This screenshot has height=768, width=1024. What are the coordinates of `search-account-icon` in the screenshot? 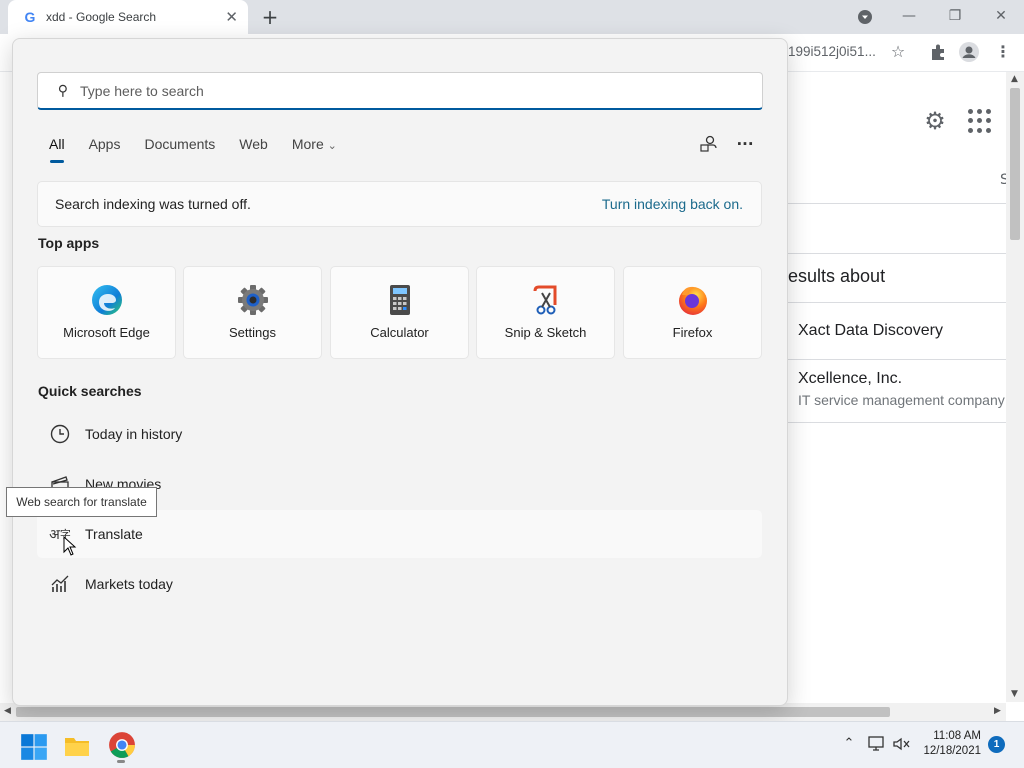 It's located at (709, 144).